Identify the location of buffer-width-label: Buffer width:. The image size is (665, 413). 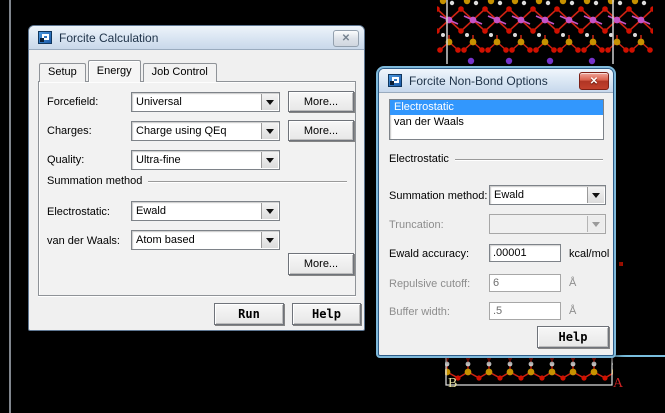
(419, 312).